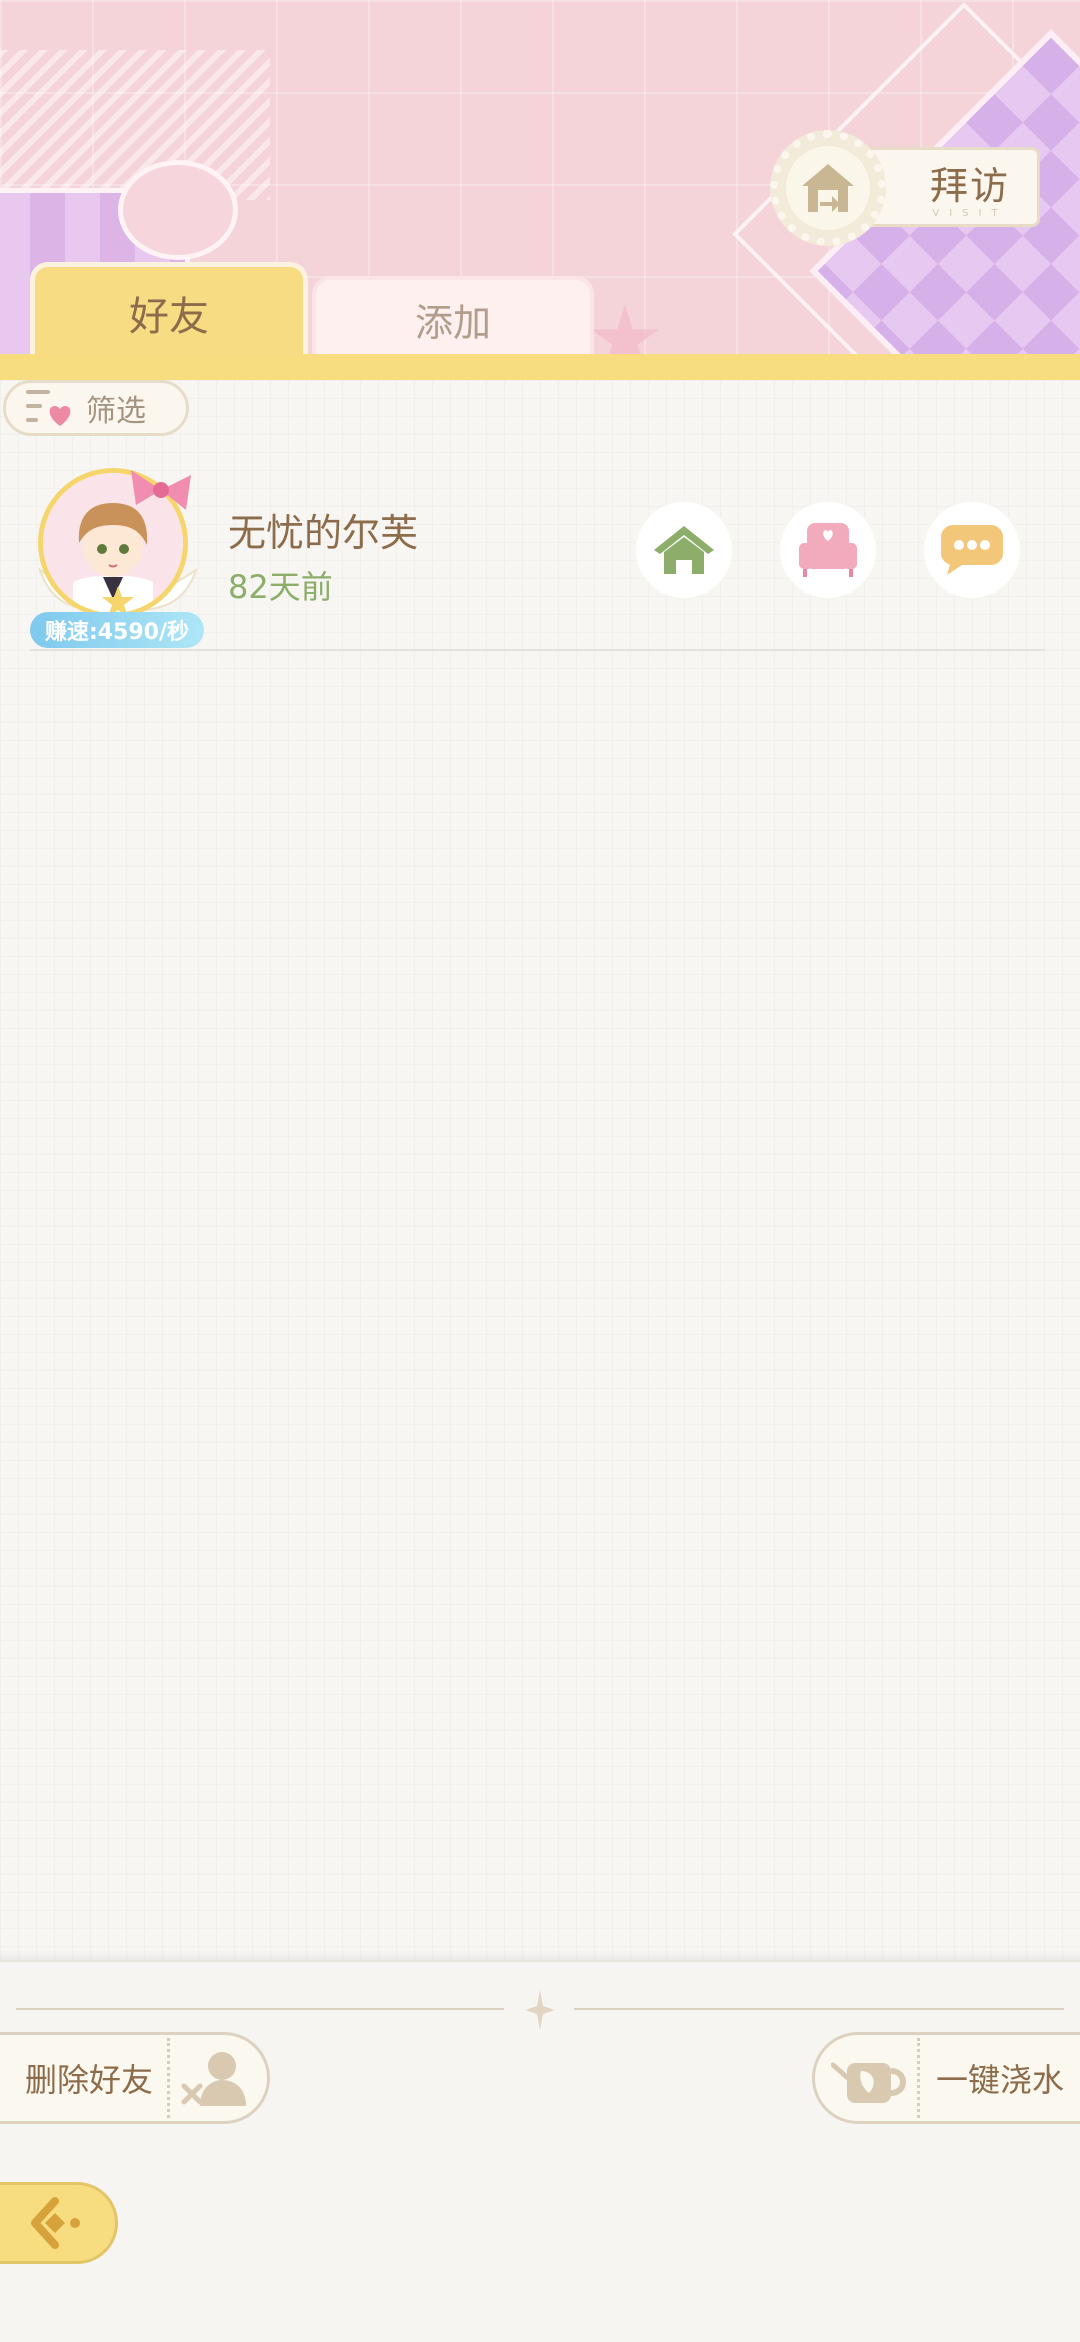 The image size is (1080, 2342). What do you see at coordinates (118, 548) in the screenshot?
I see `avatar` at bounding box center [118, 548].